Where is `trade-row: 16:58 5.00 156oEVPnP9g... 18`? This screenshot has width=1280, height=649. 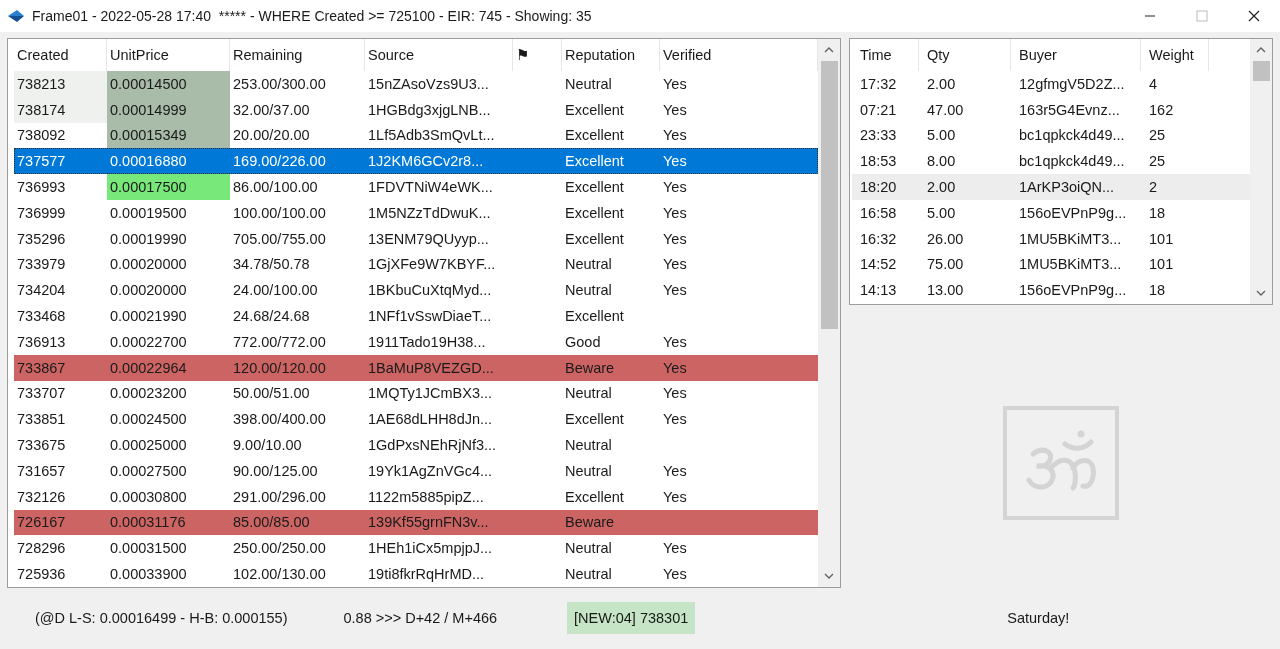
trade-row: 16:58 5.00 156oEVPnP9g... 18 is located at coordinates (1051, 213).